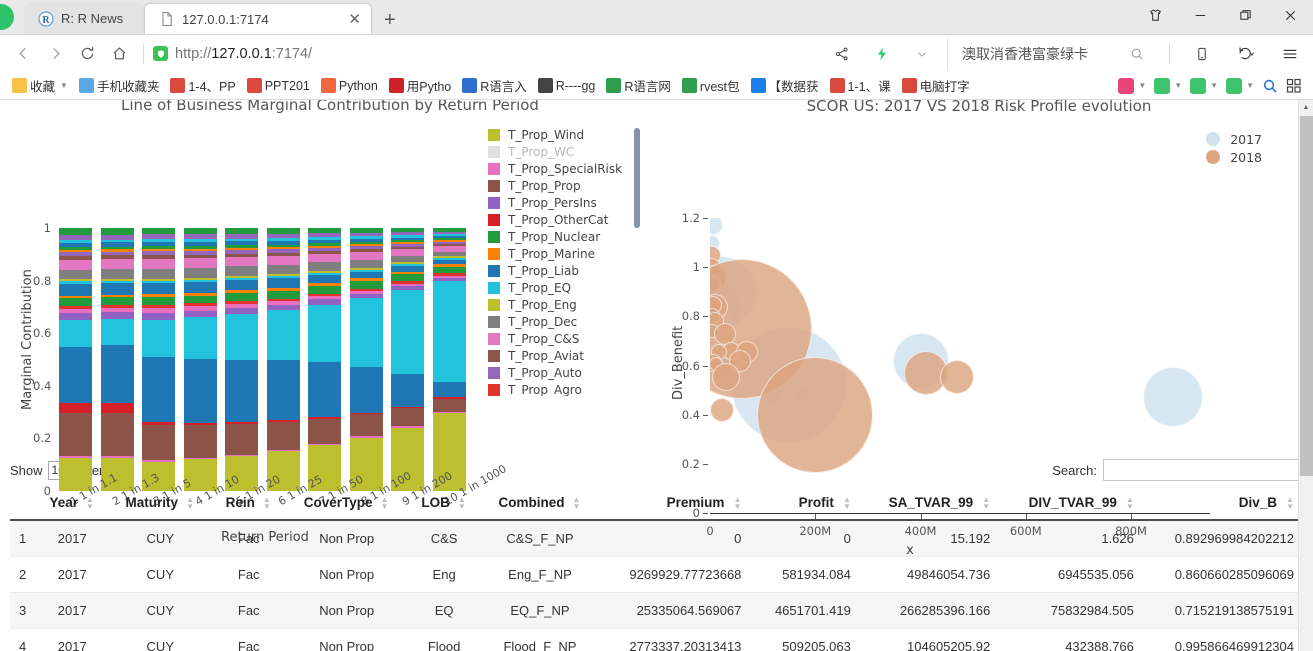 The image size is (1313, 651). Describe the element at coordinates (929, 503) in the screenshot. I see `column-header-sa_tvar_99: SA_TVAR_99 ▲ ▼` at that location.